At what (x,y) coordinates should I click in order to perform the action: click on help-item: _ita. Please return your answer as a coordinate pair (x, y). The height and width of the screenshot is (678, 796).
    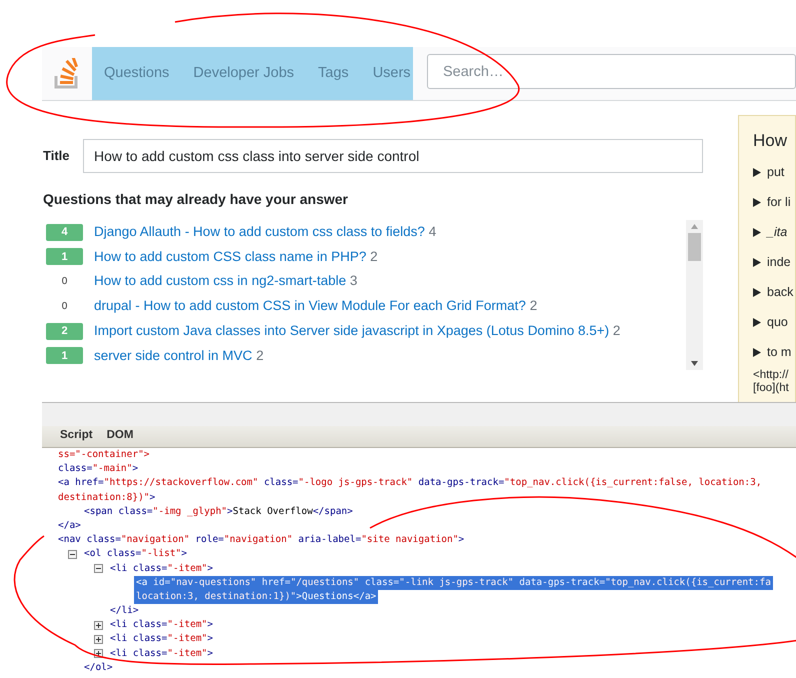
    Looking at the image, I should click on (777, 232).